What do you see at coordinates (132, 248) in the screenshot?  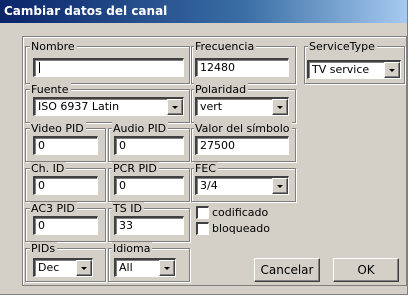 I see `idioma-label: Idioma` at bounding box center [132, 248].